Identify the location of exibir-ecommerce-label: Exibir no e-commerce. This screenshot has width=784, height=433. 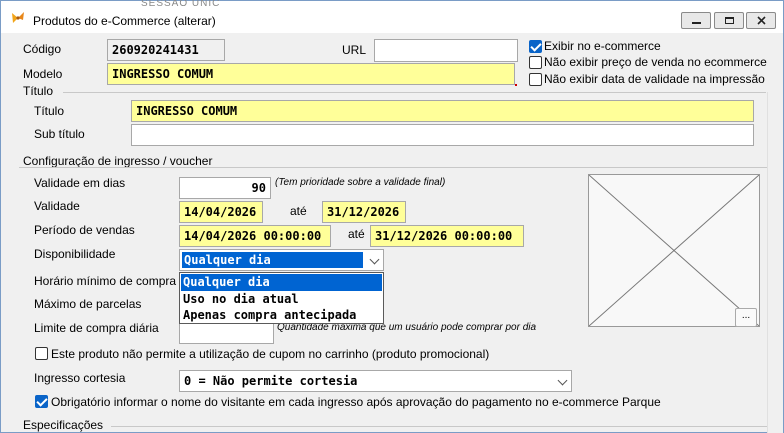
(602, 46).